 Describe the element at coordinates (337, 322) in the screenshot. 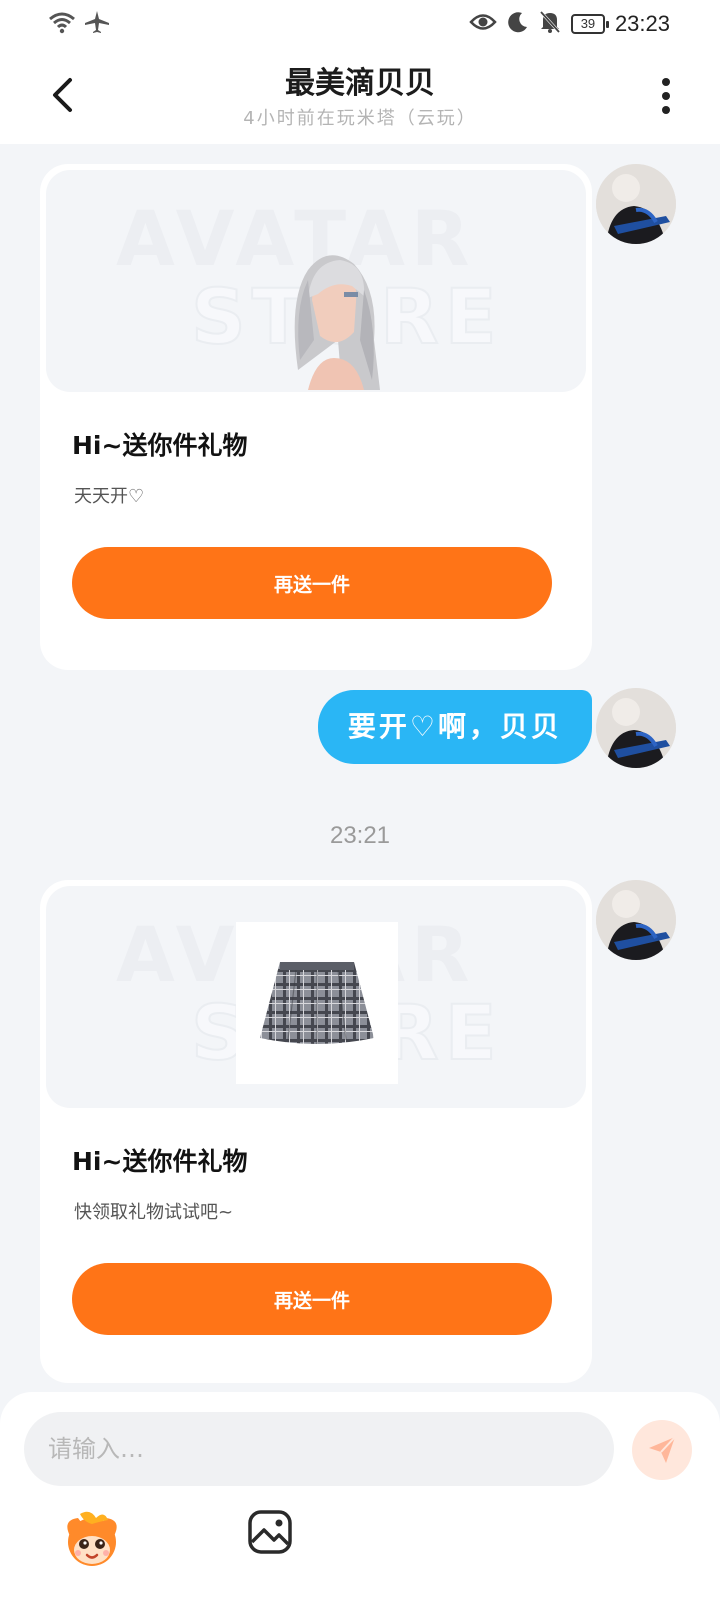

I see `hair-item-image` at that location.